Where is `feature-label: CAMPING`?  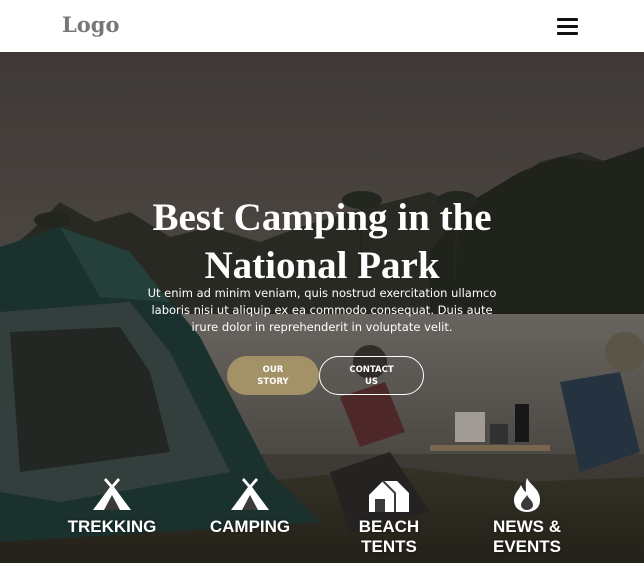 feature-label: CAMPING is located at coordinates (250, 527).